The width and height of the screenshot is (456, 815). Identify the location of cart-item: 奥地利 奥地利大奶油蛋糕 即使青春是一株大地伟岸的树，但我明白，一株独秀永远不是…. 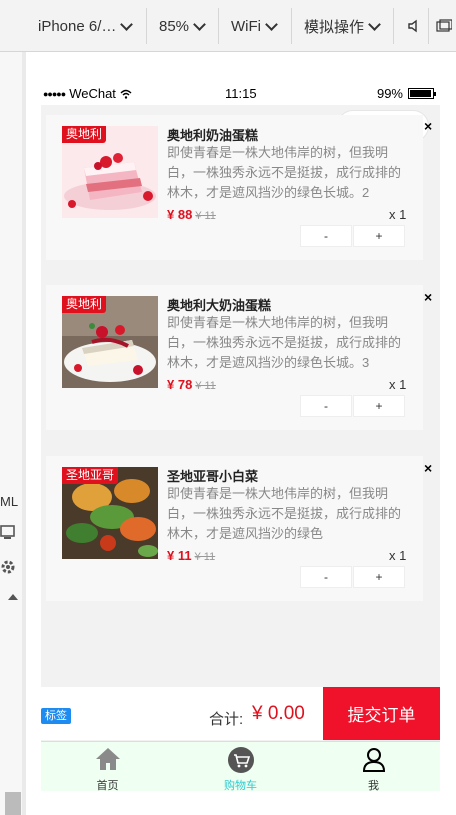
(234, 357).